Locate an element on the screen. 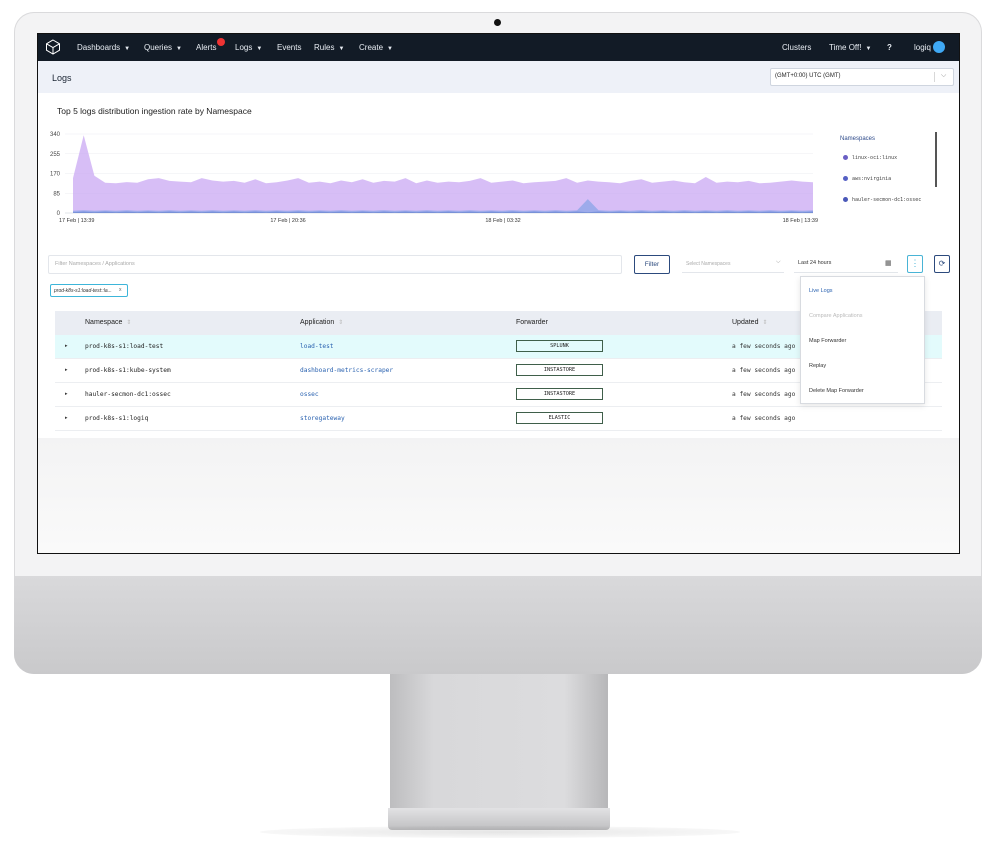  nav-events: Events is located at coordinates (289, 47).